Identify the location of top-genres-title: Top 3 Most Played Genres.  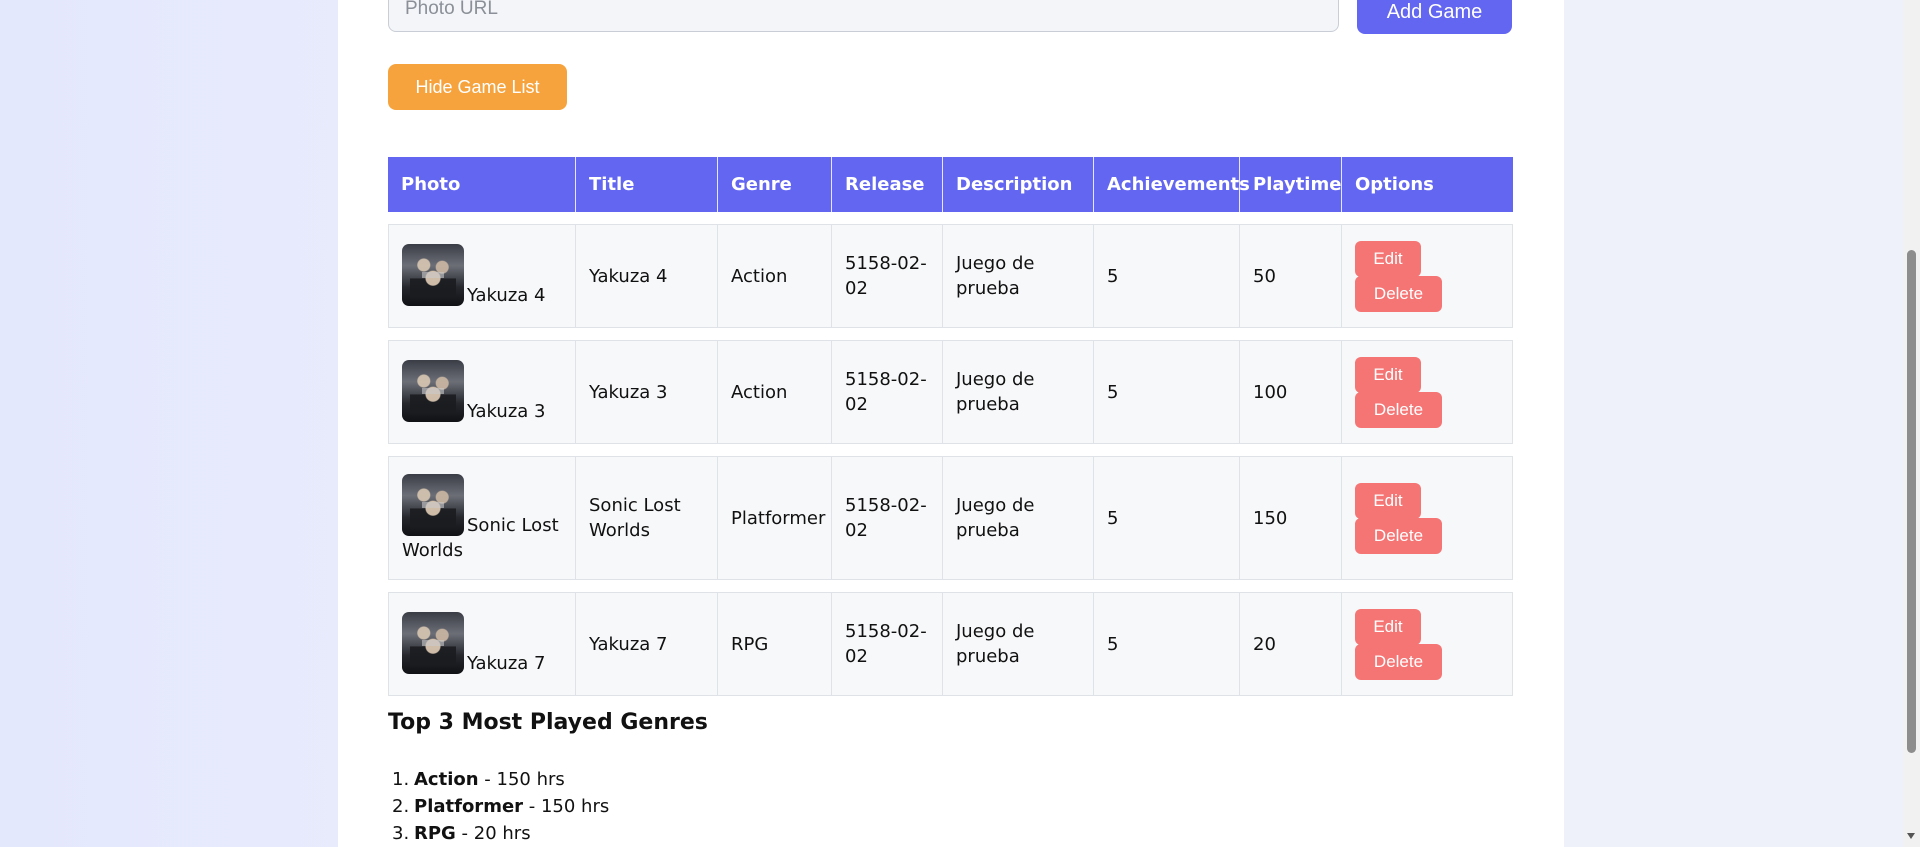
(548, 722).